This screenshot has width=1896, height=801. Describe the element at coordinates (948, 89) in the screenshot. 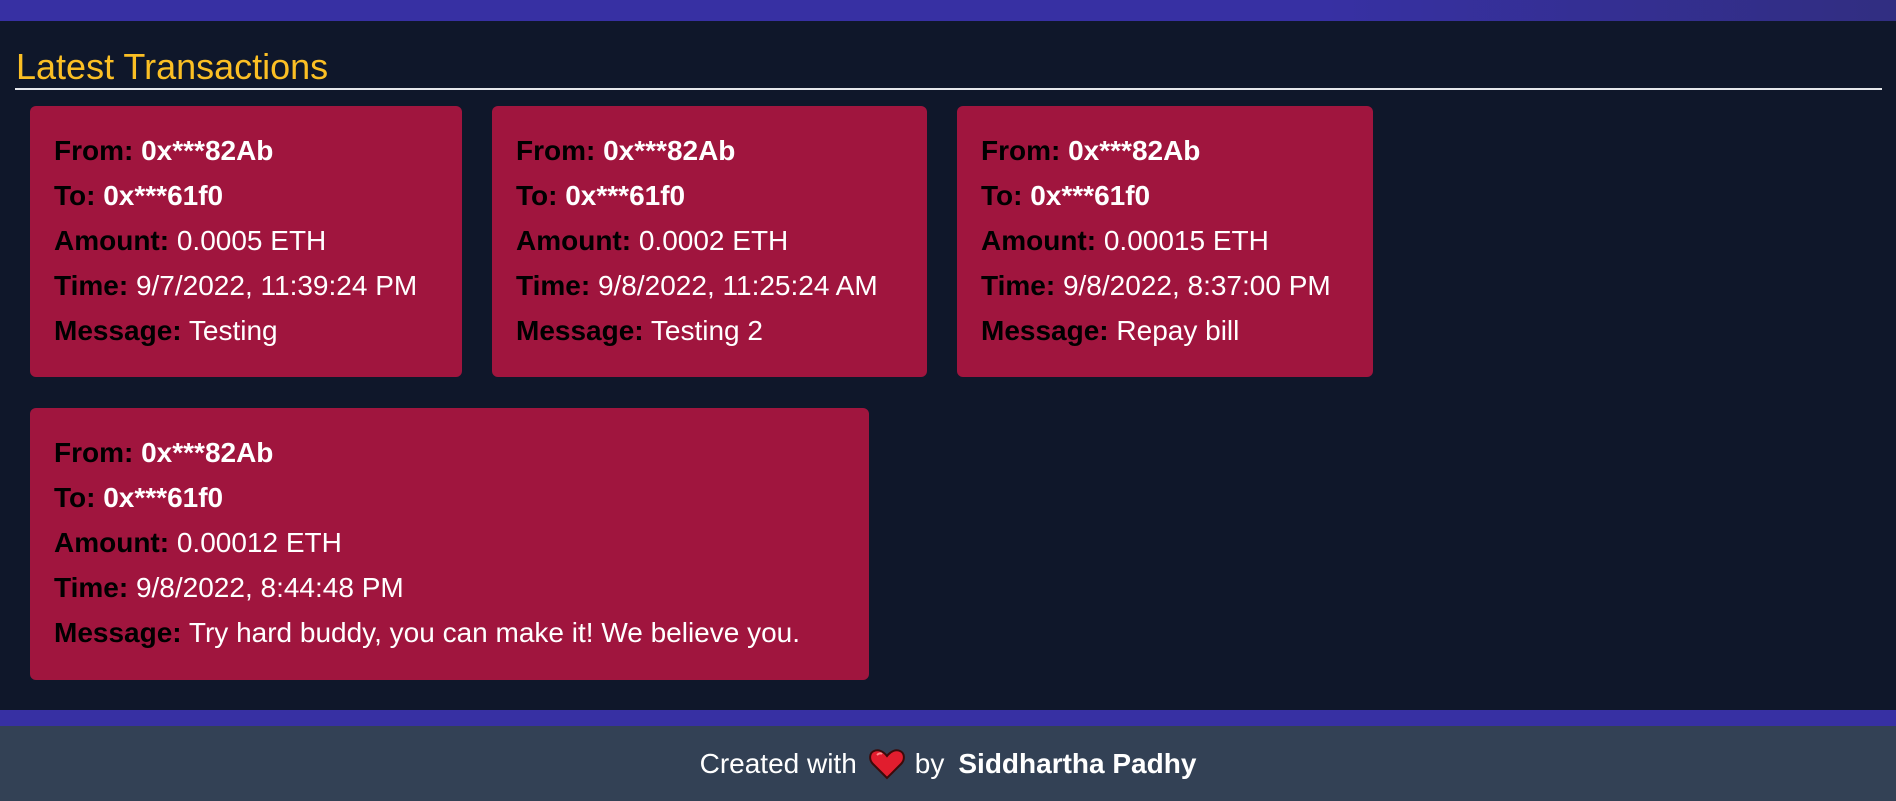

I see `title-divider` at that location.